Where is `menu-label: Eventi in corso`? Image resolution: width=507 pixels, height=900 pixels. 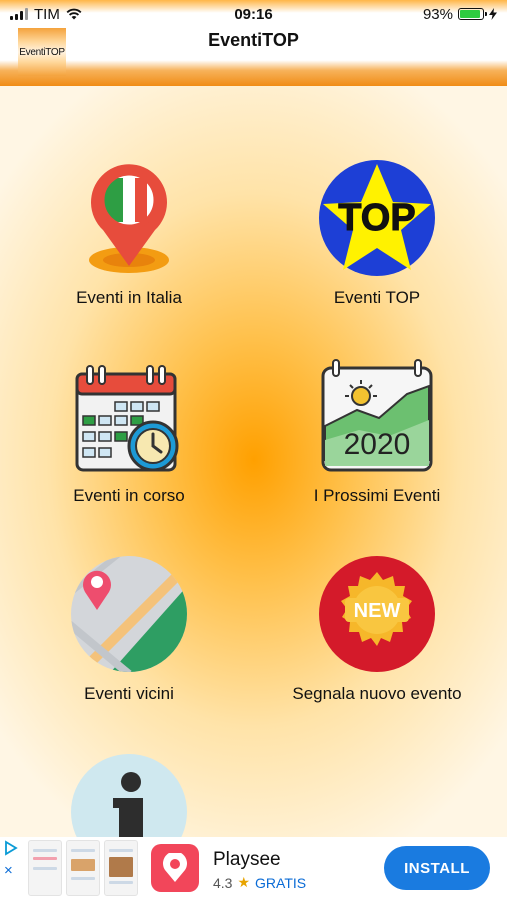
menu-label: Eventi in corso is located at coordinates (129, 495).